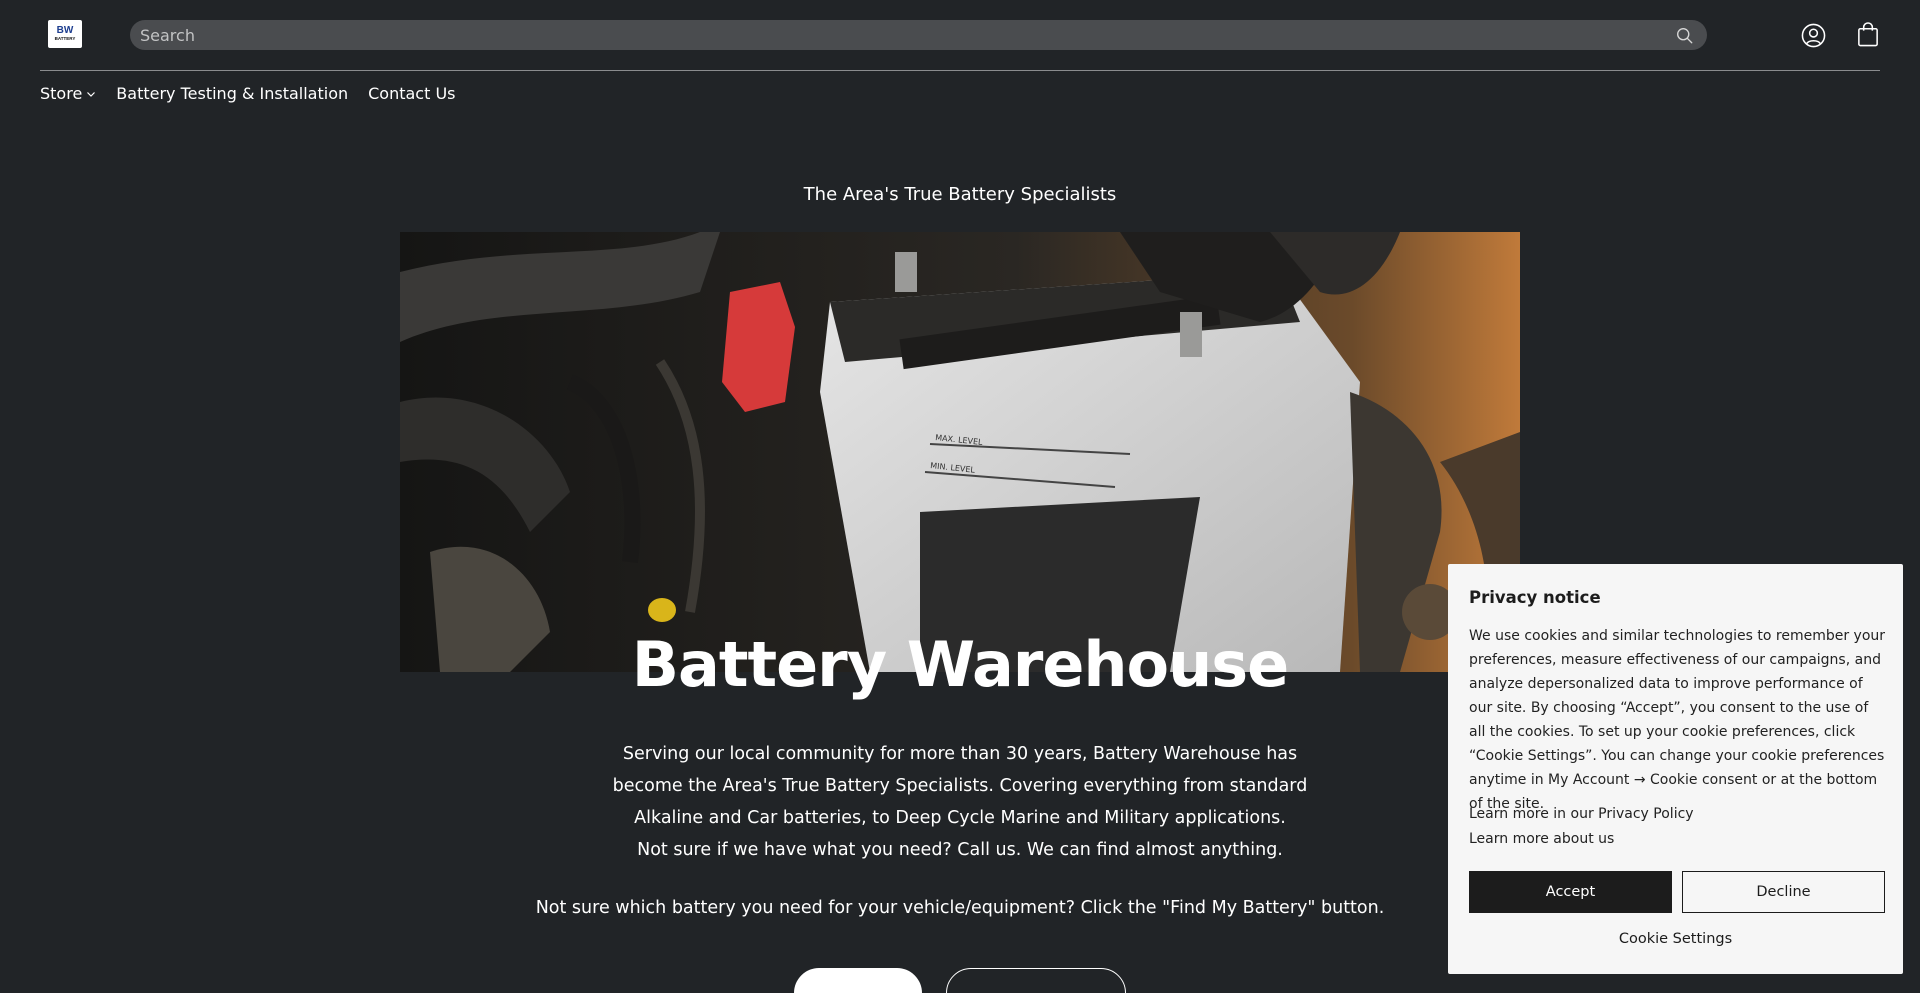  Describe the element at coordinates (960, 194) in the screenshot. I see `hero-tagline: The Area's True Battery Specialists` at that location.